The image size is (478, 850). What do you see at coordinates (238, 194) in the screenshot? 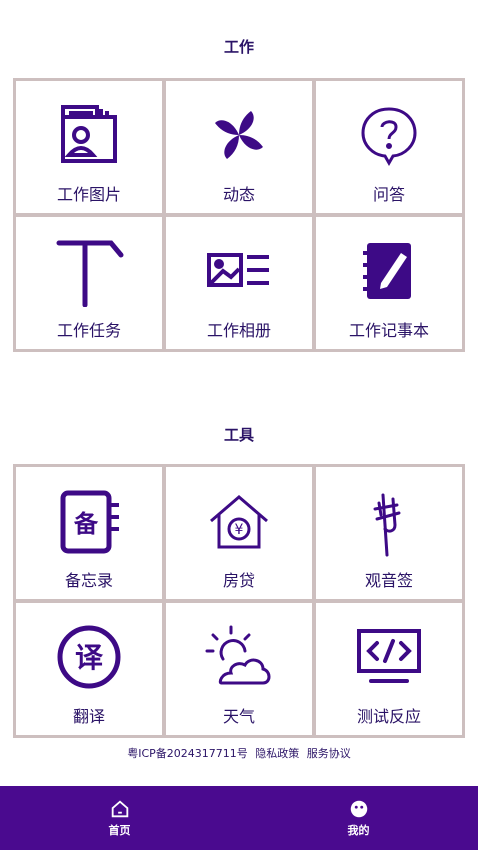
I see `tile-label: 动态` at bounding box center [238, 194].